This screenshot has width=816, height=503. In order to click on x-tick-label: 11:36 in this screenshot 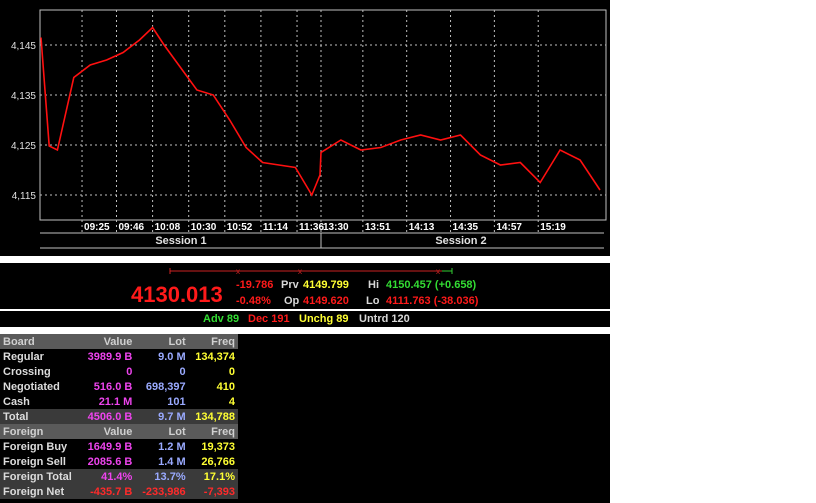, I will do `click(311, 227)`.